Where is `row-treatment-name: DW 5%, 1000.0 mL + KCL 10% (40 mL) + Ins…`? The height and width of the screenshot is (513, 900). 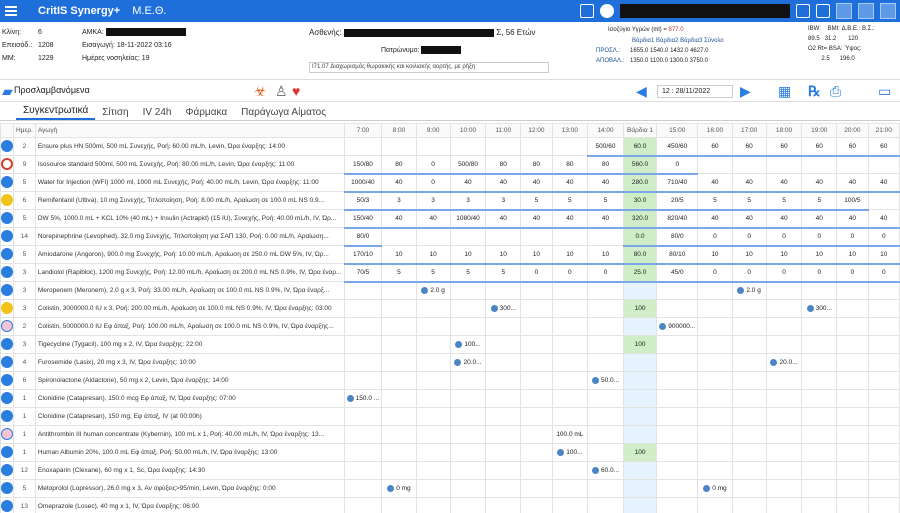
row-treatment-name: DW 5%, 1000.0 mL + KCL 10% (40 mL) + Ins… is located at coordinates (189, 218).